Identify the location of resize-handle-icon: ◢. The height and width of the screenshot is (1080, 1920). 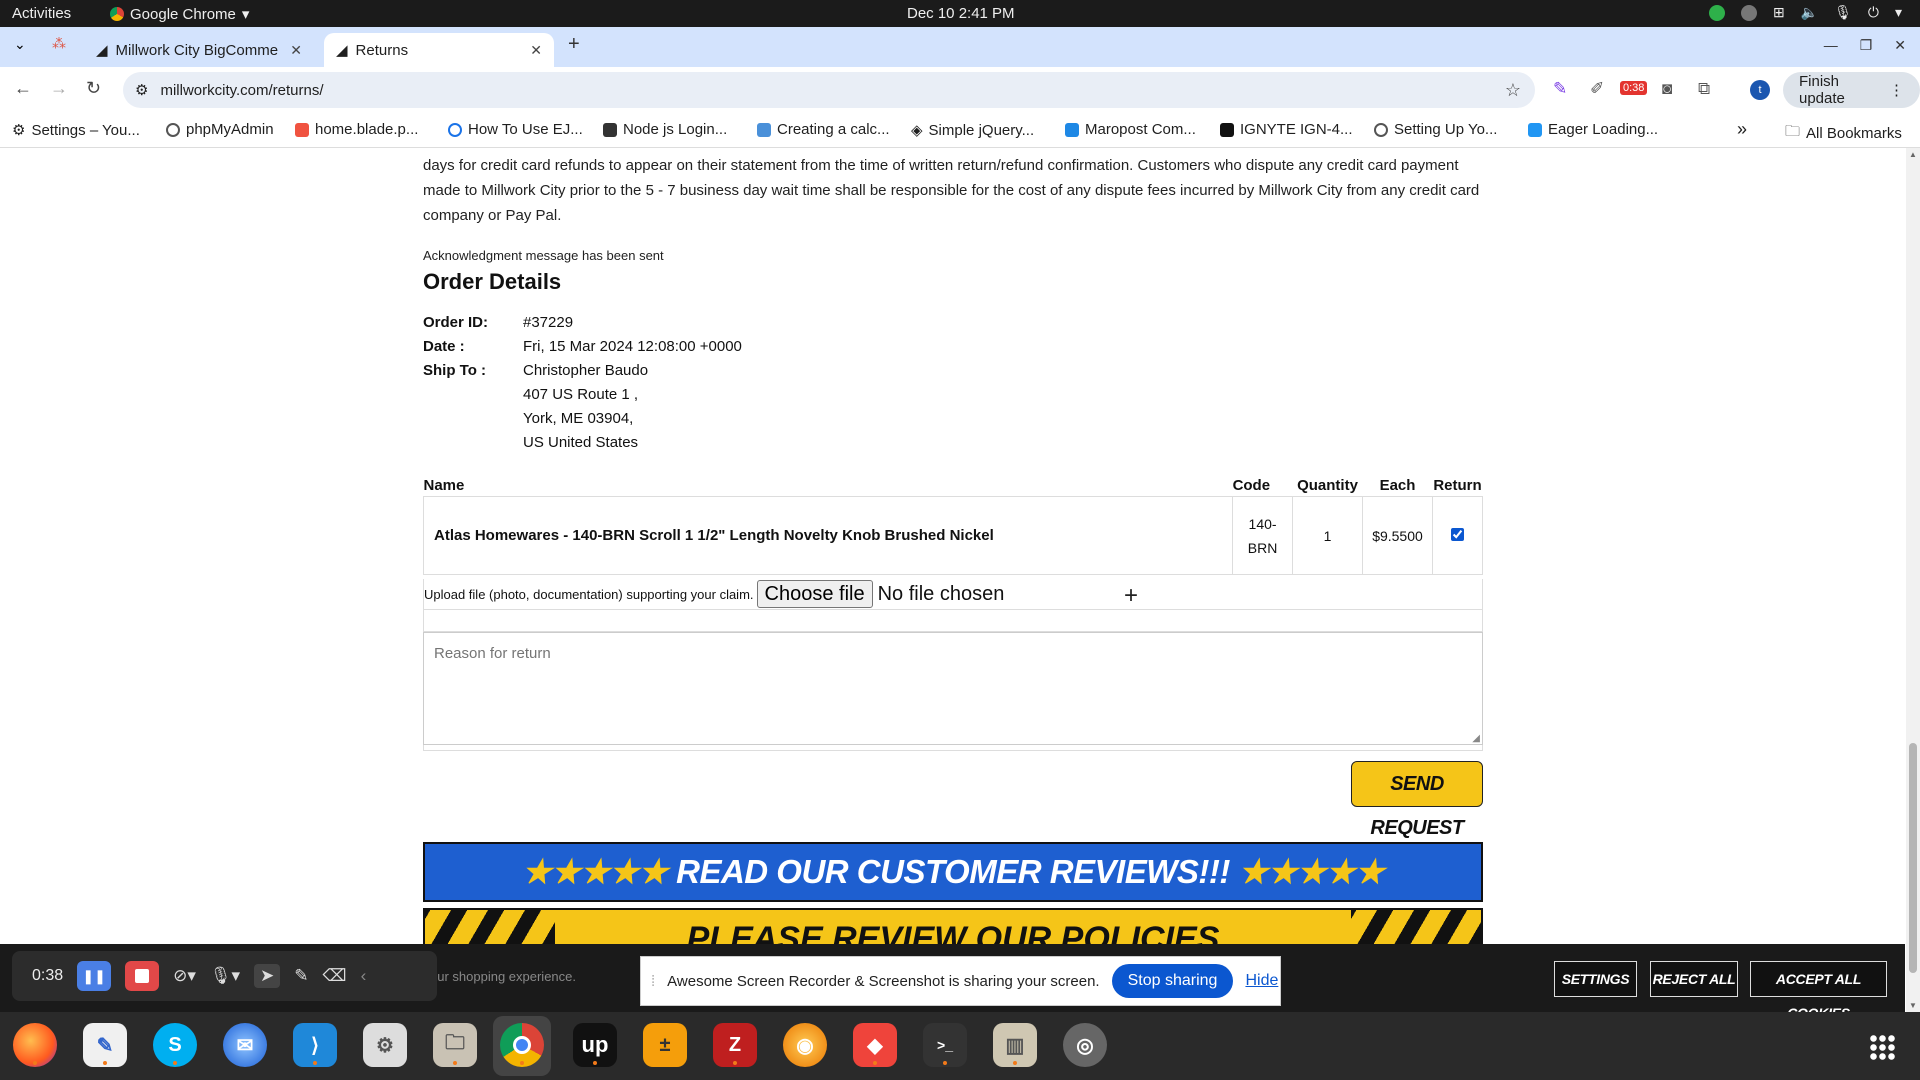
(1476, 738).